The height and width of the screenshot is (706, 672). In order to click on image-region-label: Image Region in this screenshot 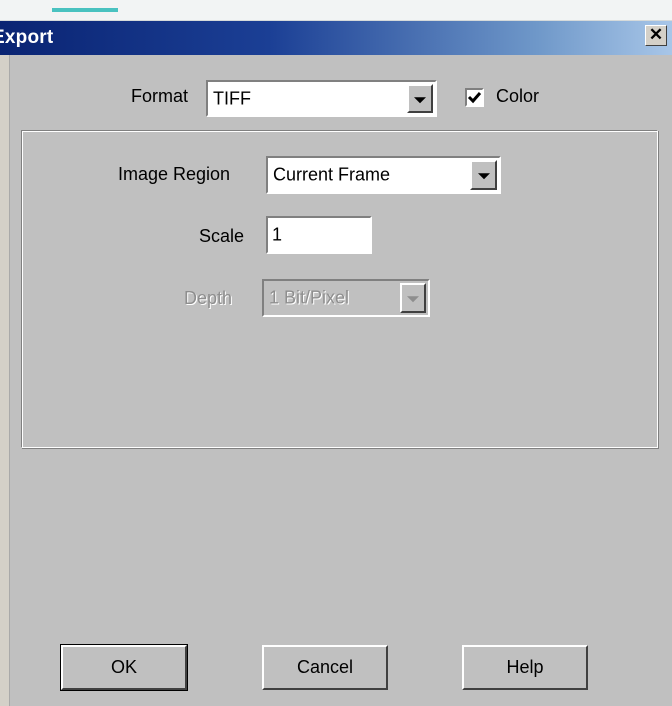, I will do `click(174, 174)`.